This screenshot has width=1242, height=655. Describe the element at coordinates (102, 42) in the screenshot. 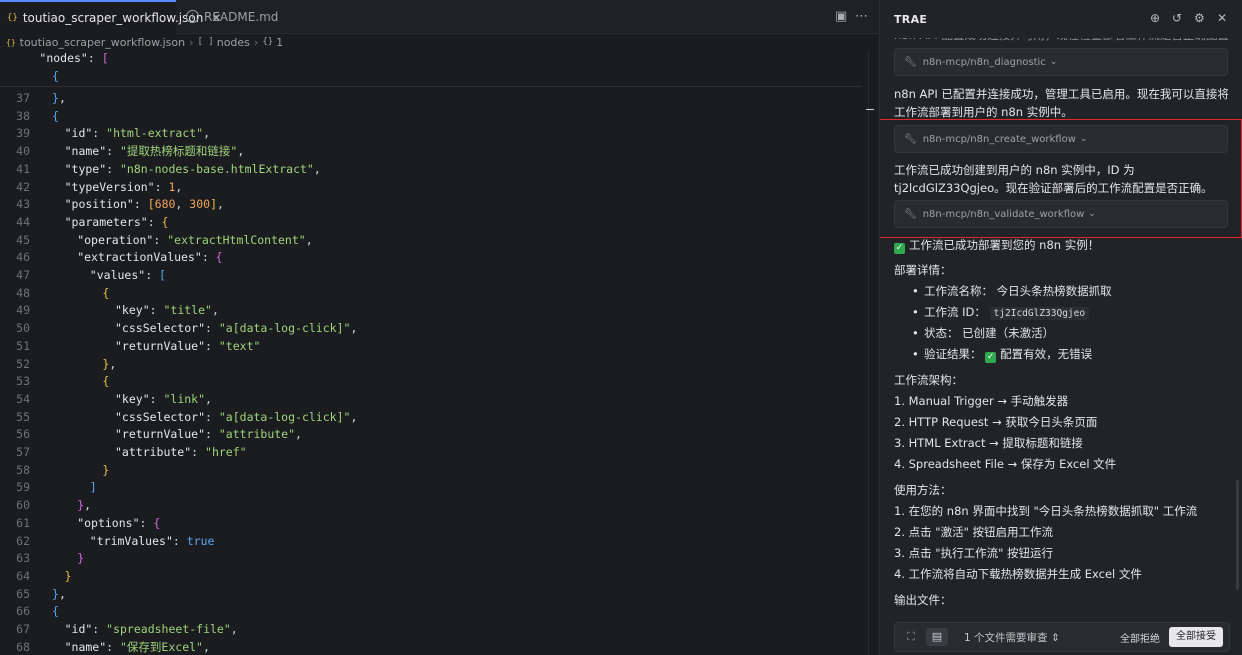

I see `breadcrumb-file: toutiao_scraper_workflow.json` at that location.